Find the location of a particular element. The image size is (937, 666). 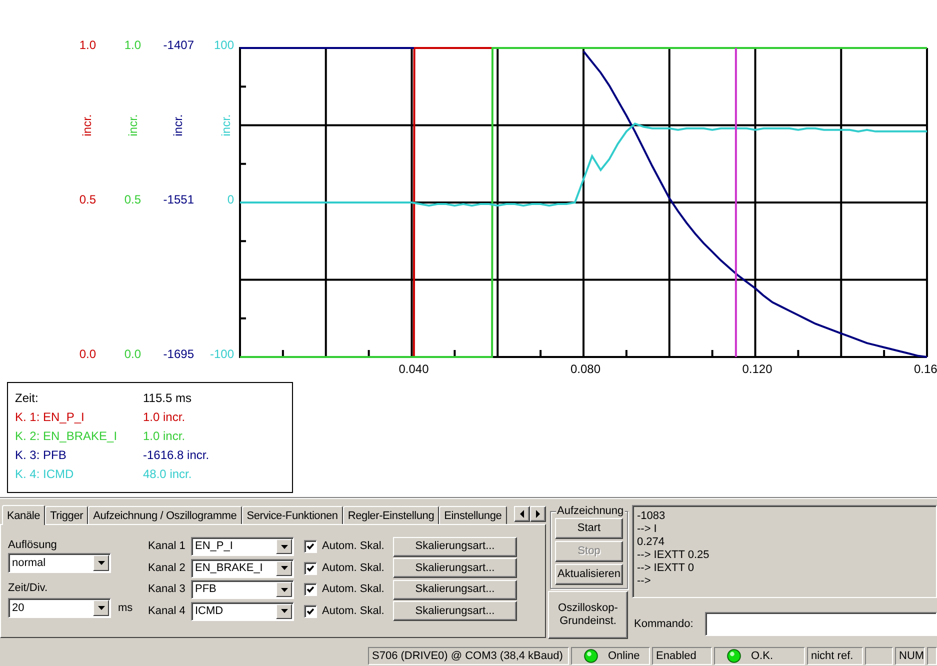

field-label: Zeit/Div. is located at coordinates (28, 588).